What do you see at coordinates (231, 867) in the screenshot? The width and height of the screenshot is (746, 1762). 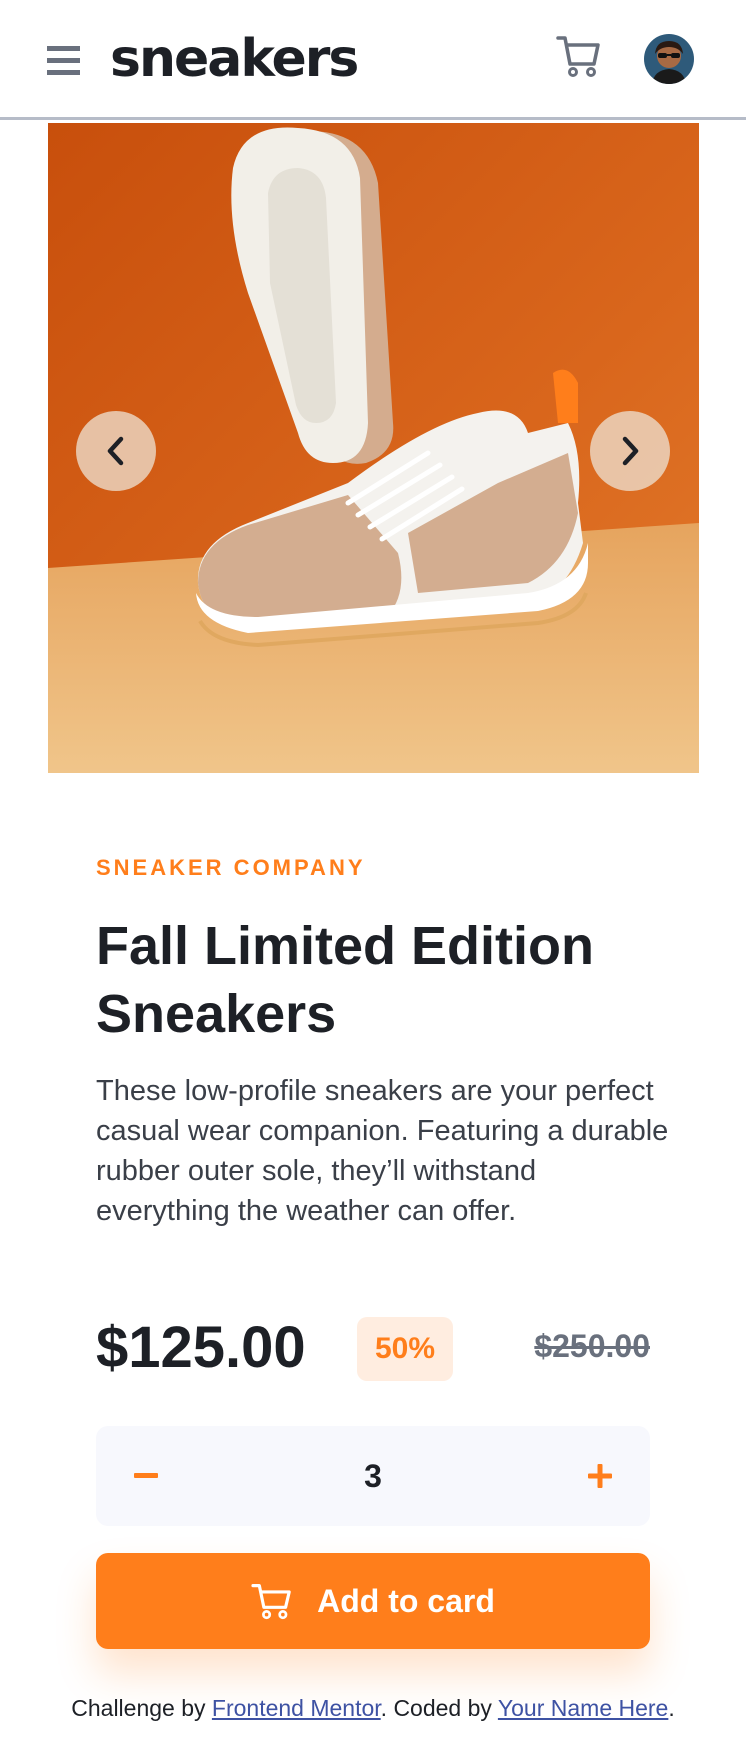 I see `brand-label: SNEAKER COMPANY` at bounding box center [231, 867].